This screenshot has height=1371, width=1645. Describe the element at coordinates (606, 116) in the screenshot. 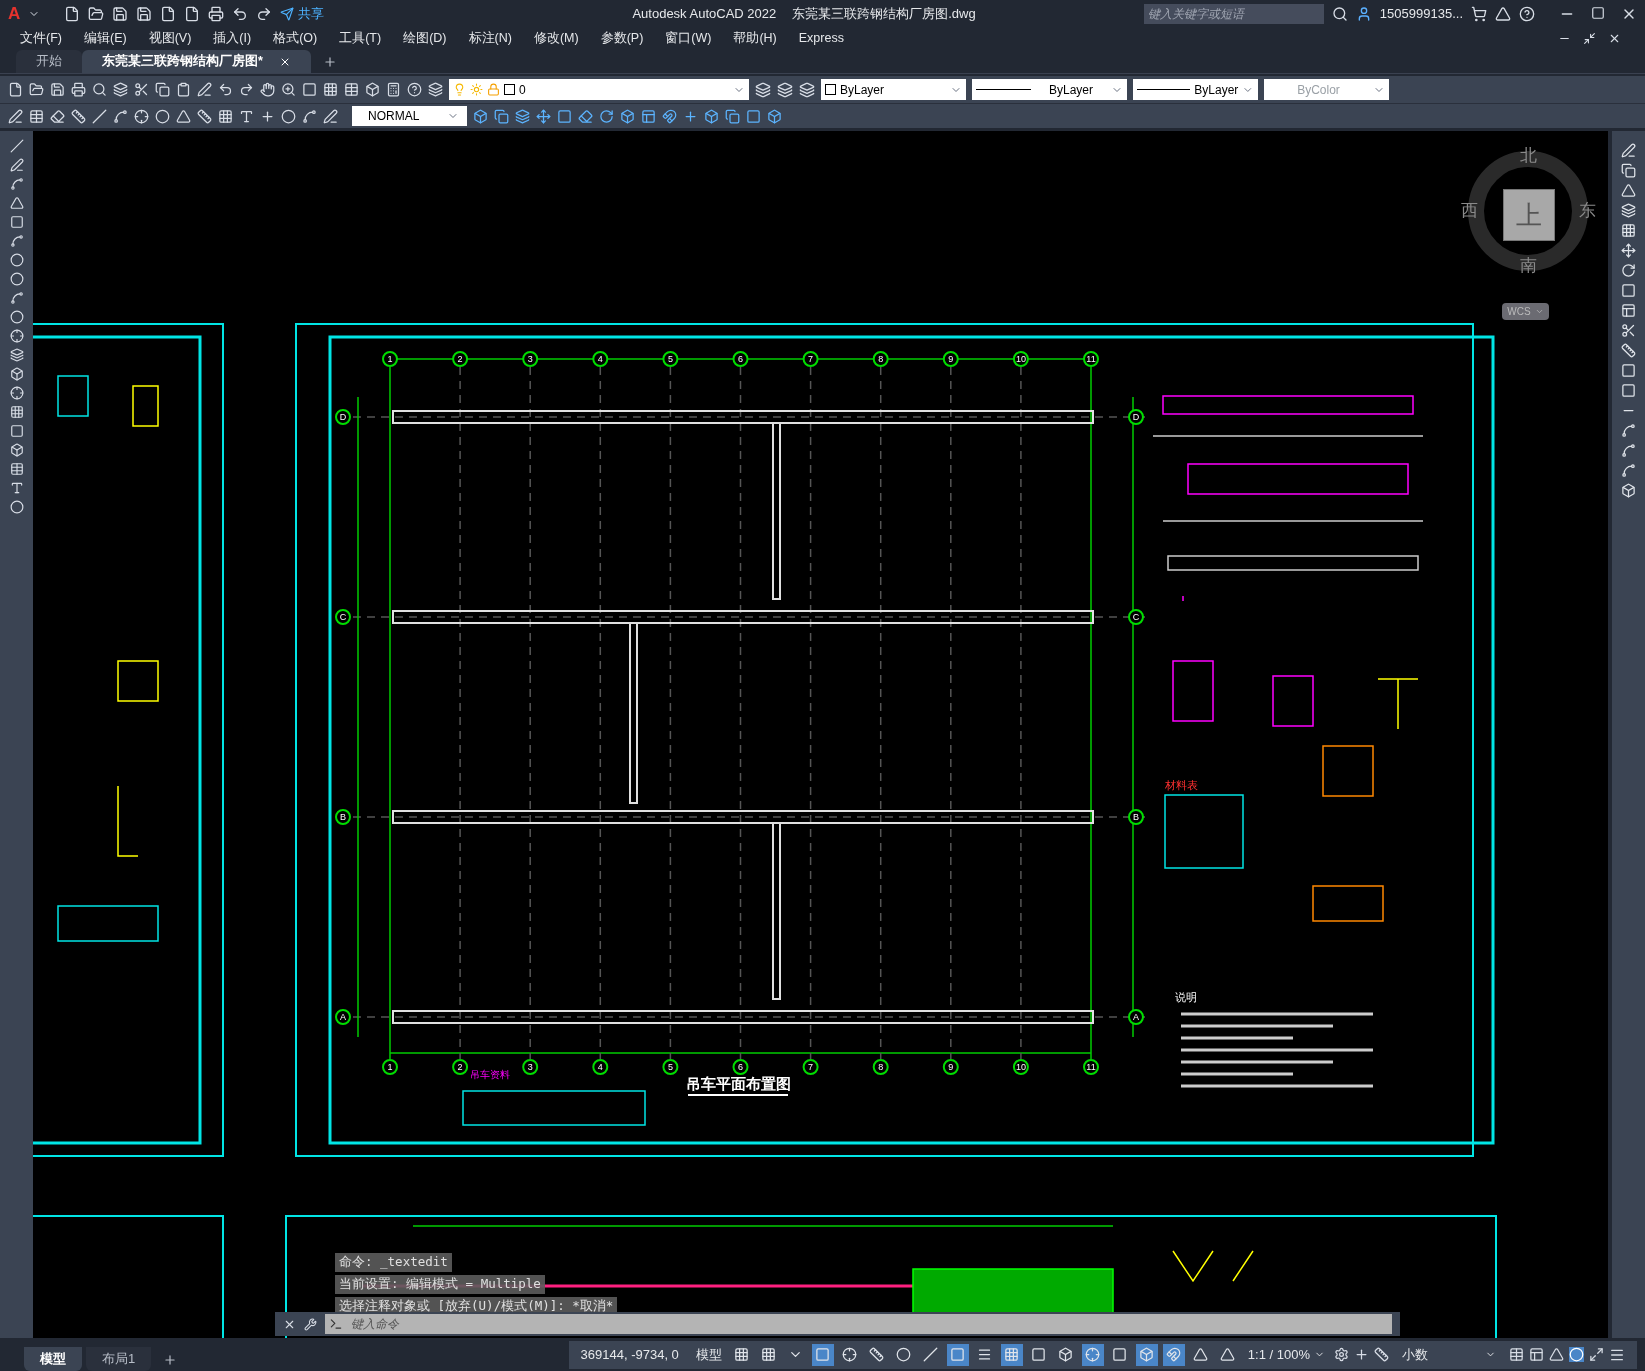

I see `rotate-icon` at that location.